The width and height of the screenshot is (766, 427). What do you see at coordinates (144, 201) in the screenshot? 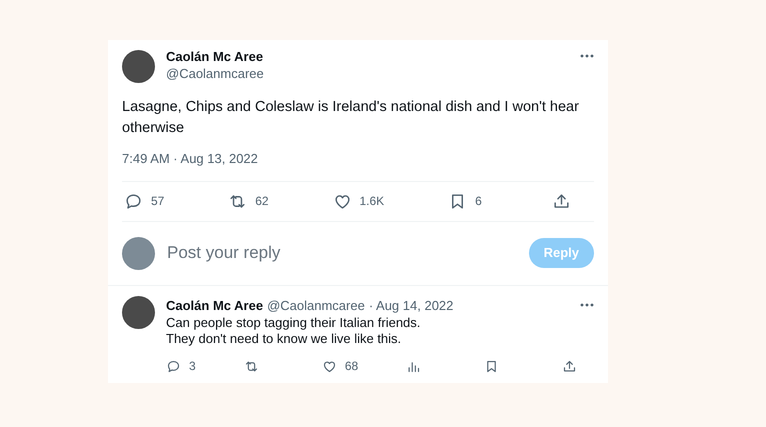
I see `reply-action: 57` at bounding box center [144, 201].